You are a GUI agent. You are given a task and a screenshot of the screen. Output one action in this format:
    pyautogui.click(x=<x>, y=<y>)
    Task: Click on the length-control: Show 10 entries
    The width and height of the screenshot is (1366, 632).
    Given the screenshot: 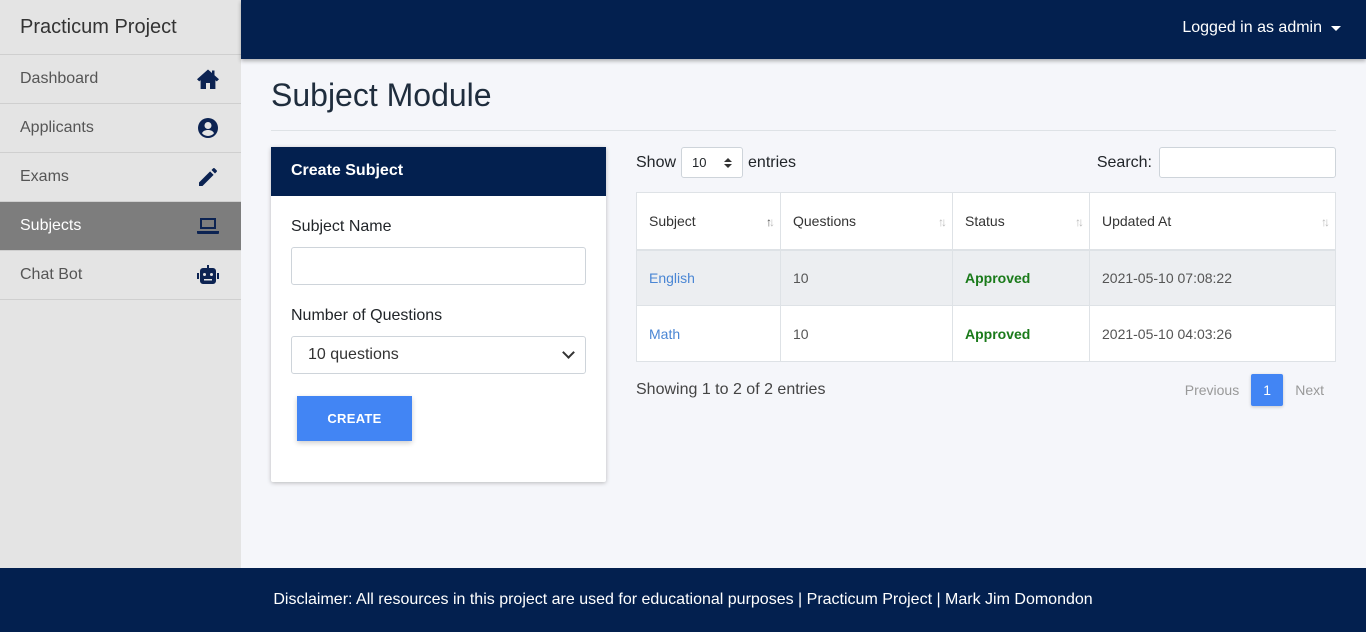 What is the action you would take?
    pyautogui.click(x=716, y=162)
    